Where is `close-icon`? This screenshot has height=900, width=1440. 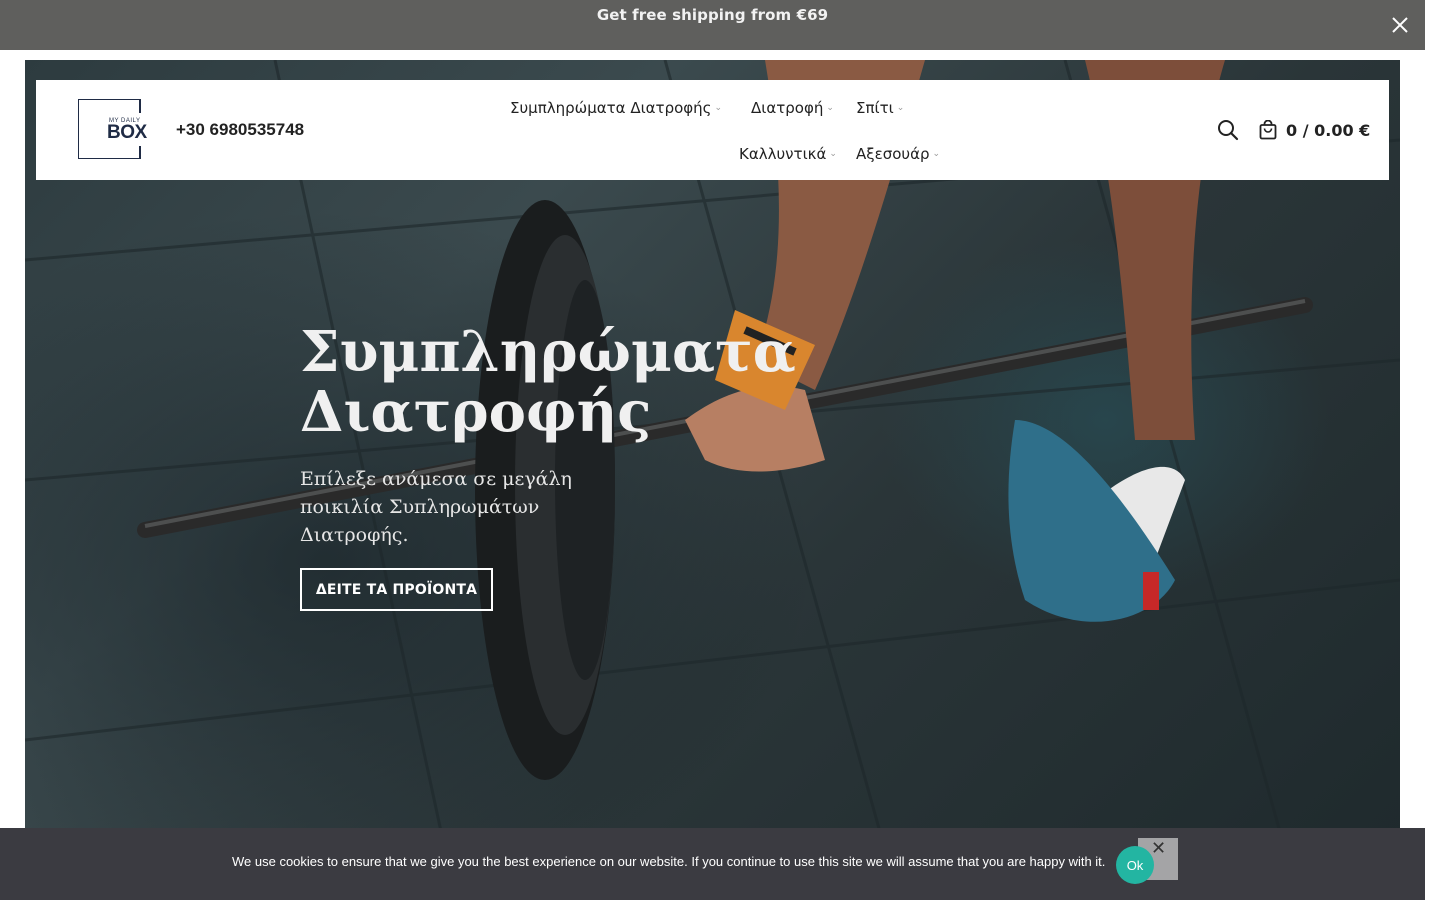
close-icon is located at coordinates (1400, 25).